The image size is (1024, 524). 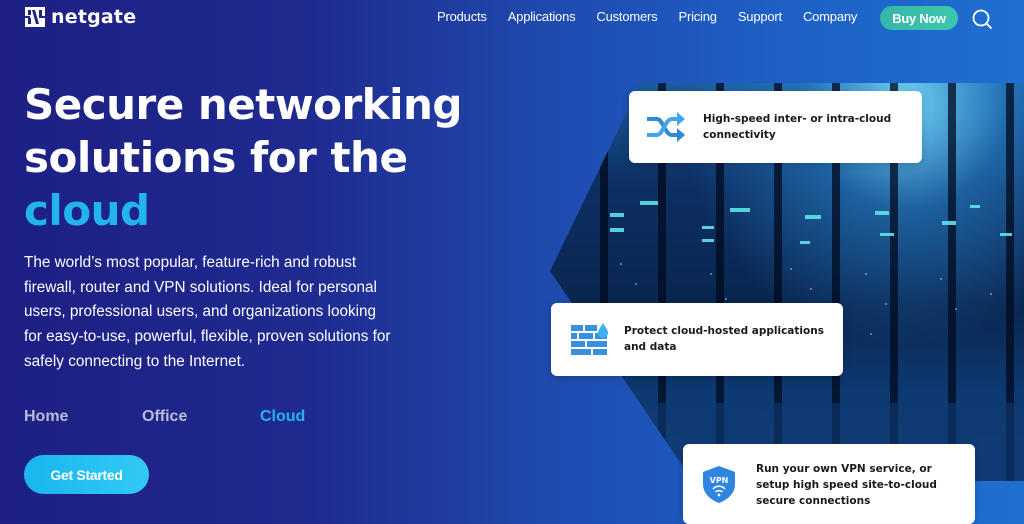 What do you see at coordinates (982, 19) in the screenshot?
I see `search-icon` at bounding box center [982, 19].